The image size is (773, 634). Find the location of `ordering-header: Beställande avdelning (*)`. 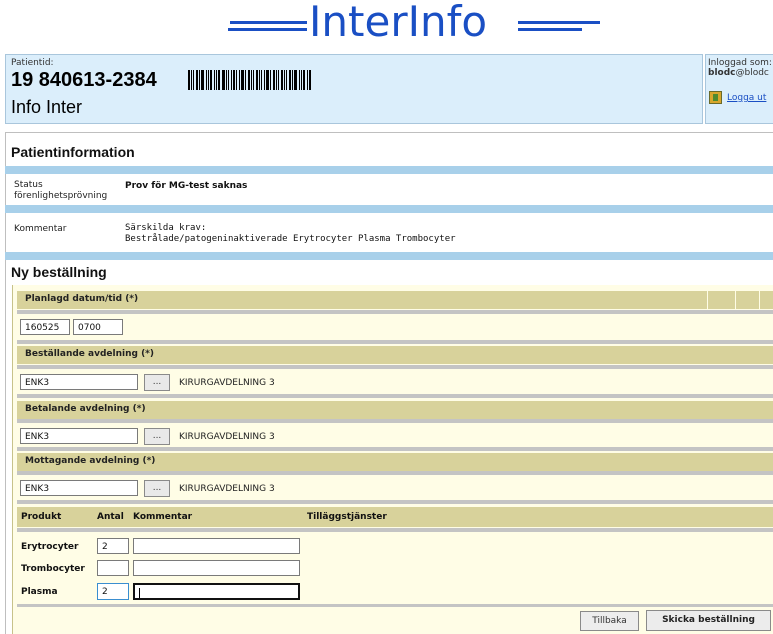

ordering-header: Beställande avdelning (*) is located at coordinates (395, 355).